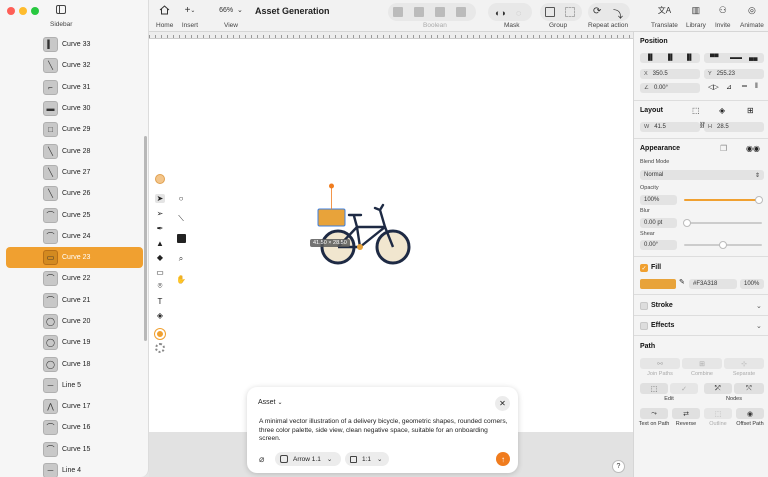 This screenshot has width=768, height=477. What do you see at coordinates (722, 110) in the screenshot?
I see `layers-icon: ◈` at bounding box center [722, 110].